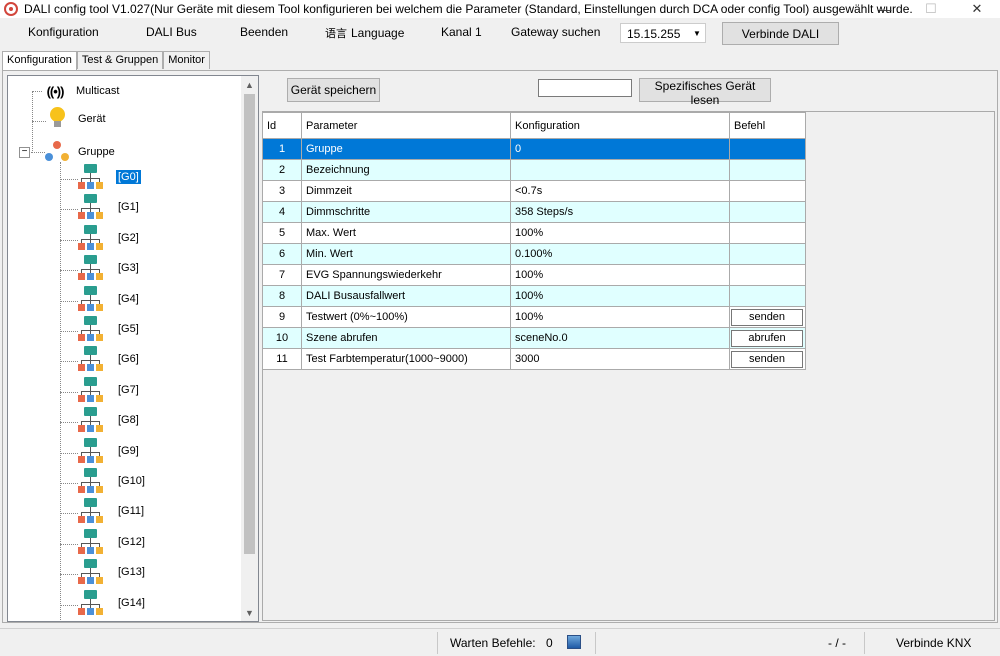  I want to click on tree-node-geraet: Gerät, so click(77, 118).